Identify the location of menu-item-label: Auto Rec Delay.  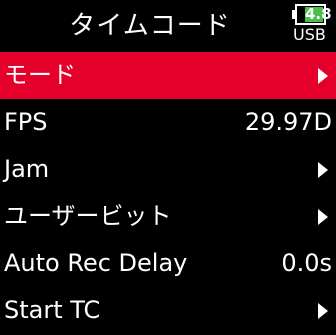
(96, 263).